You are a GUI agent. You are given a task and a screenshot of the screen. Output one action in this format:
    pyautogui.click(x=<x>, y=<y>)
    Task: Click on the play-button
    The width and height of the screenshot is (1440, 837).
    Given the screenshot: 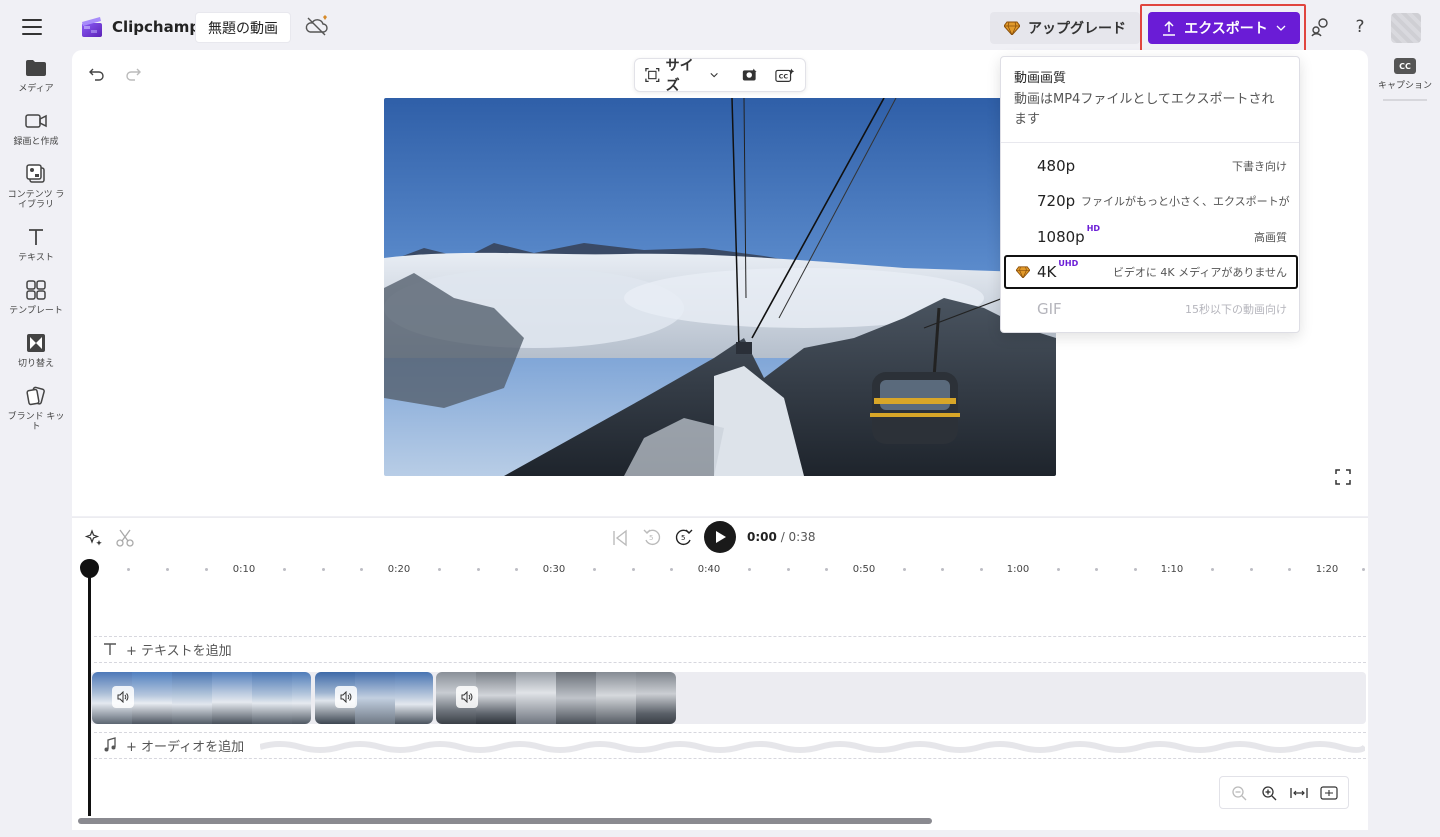 What is the action you would take?
    pyautogui.click(x=720, y=537)
    